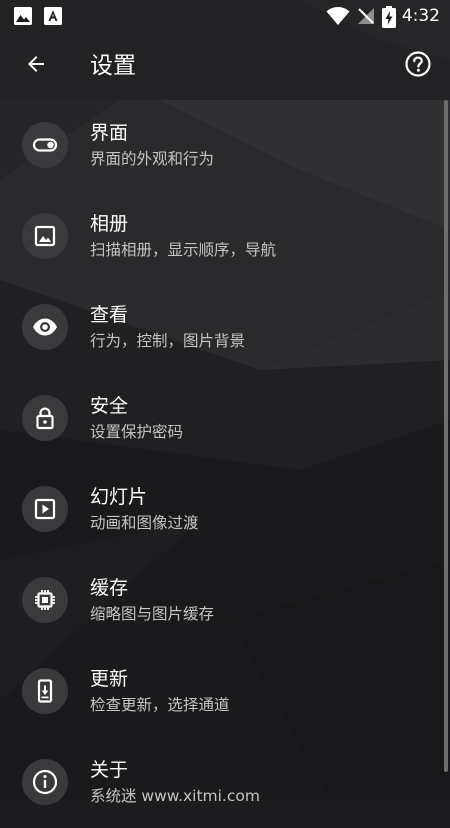 This screenshot has width=450, height=828. What do you see at coordinates (225, 16) in the screenshot?
I see `status-bar: 4:32` at bounding box center [225, 16].